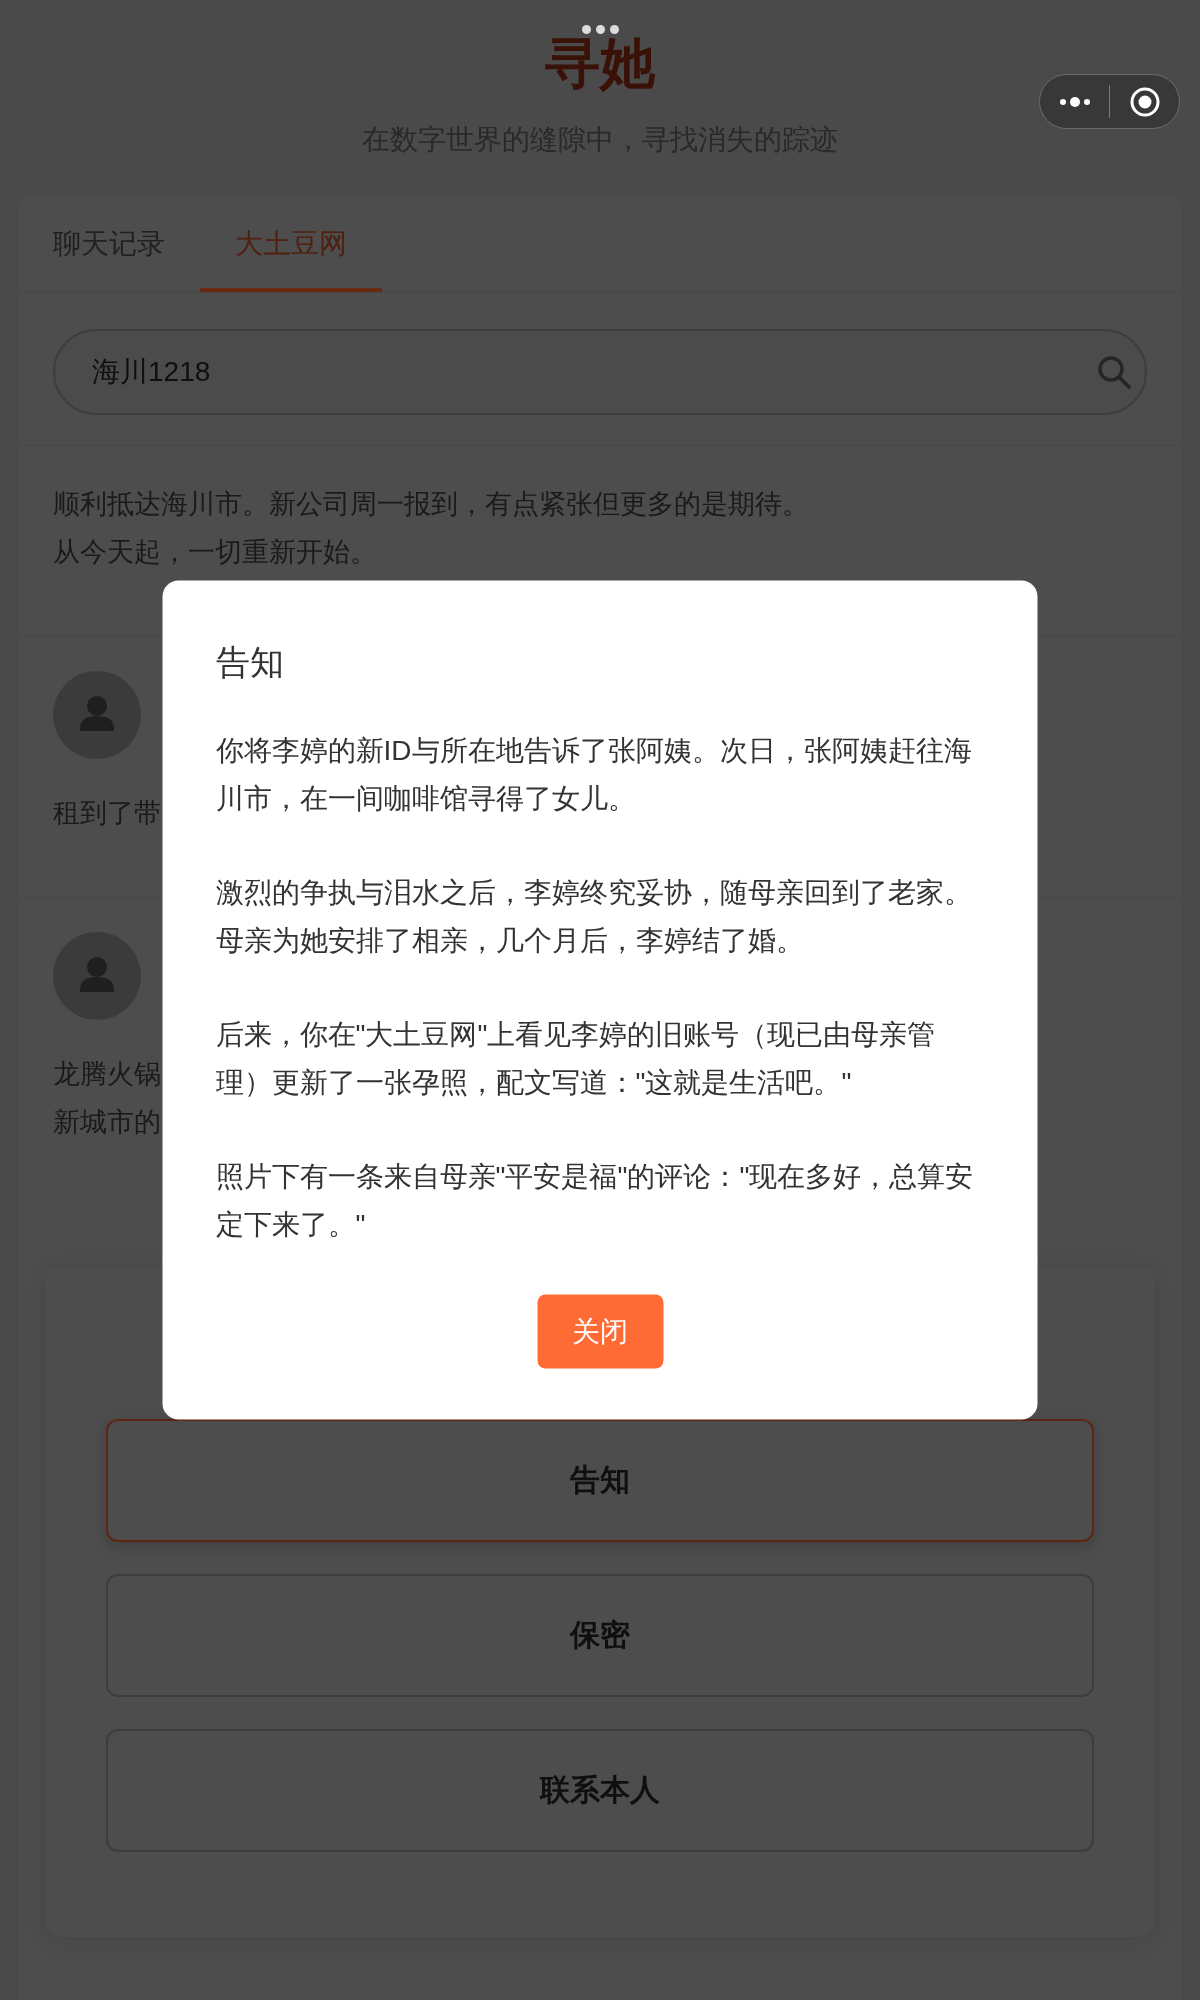 This screenshot has width=1200, height=2000. What do you see at coordinates (600, 1790) in the screenshot?
I see `choice-button: 联系本人` at bounding box center [600, 1790].